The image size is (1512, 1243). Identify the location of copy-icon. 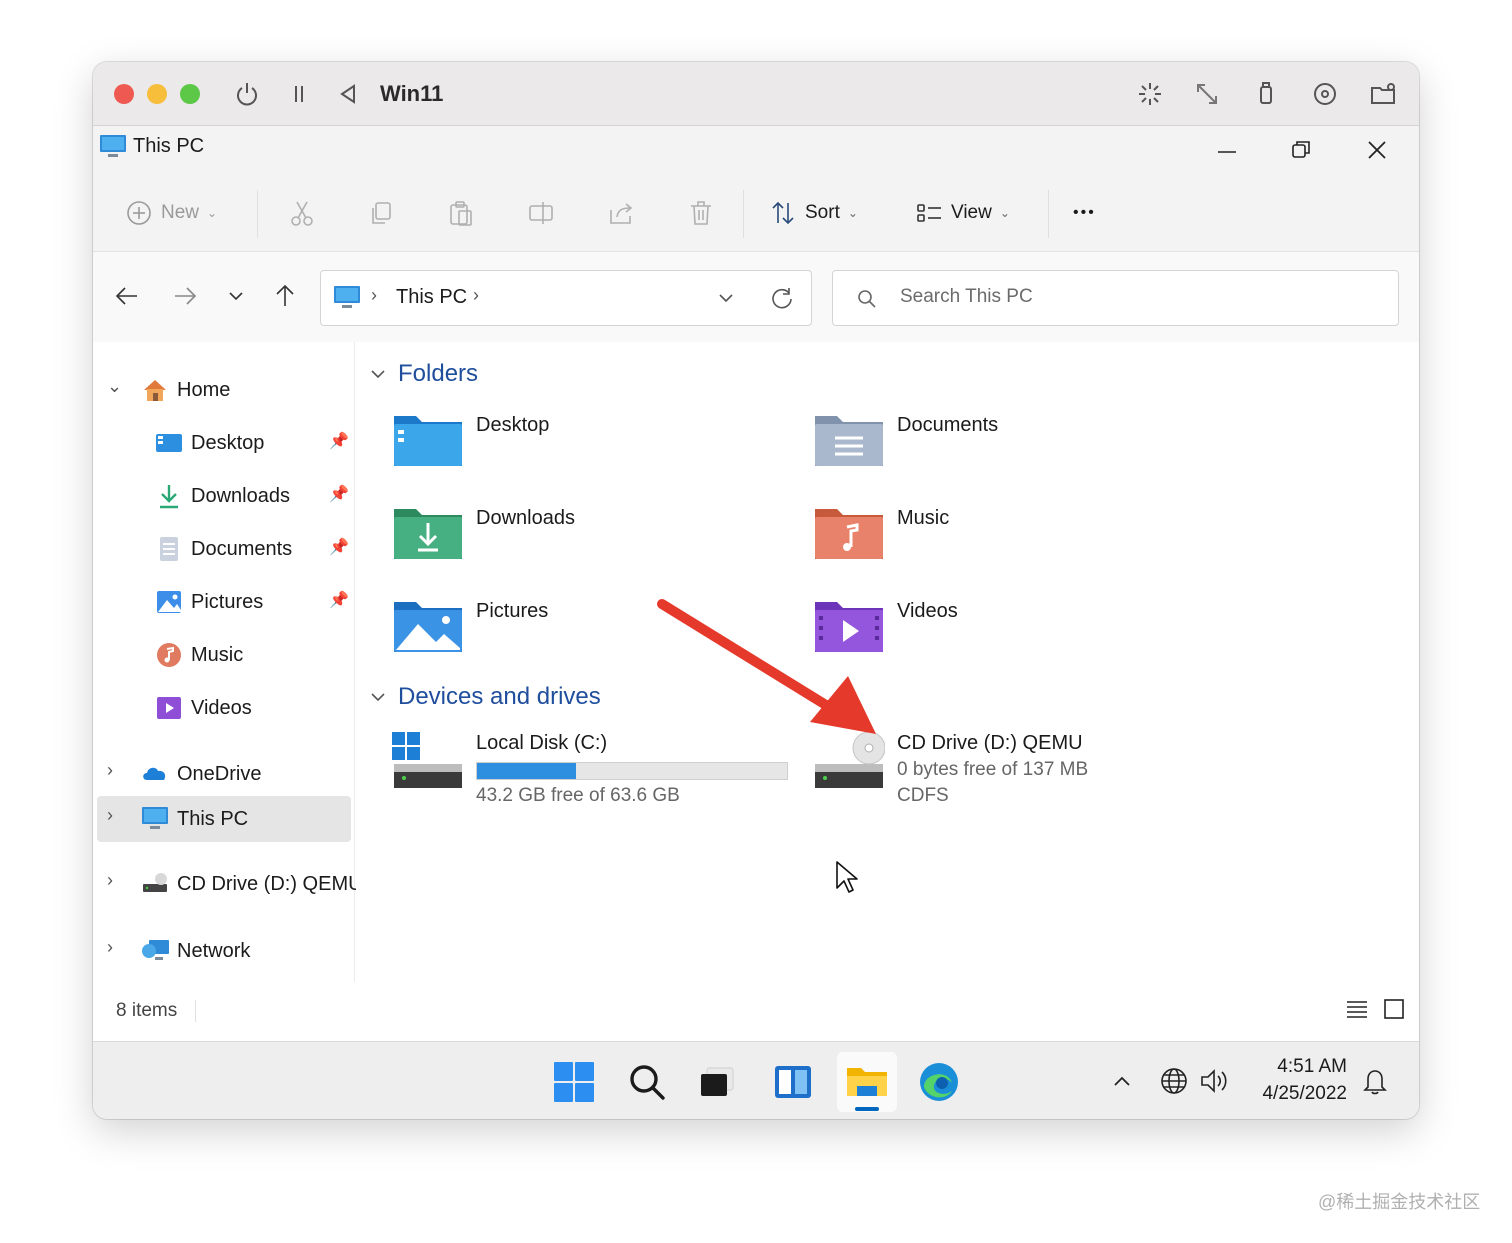
(381, 213).